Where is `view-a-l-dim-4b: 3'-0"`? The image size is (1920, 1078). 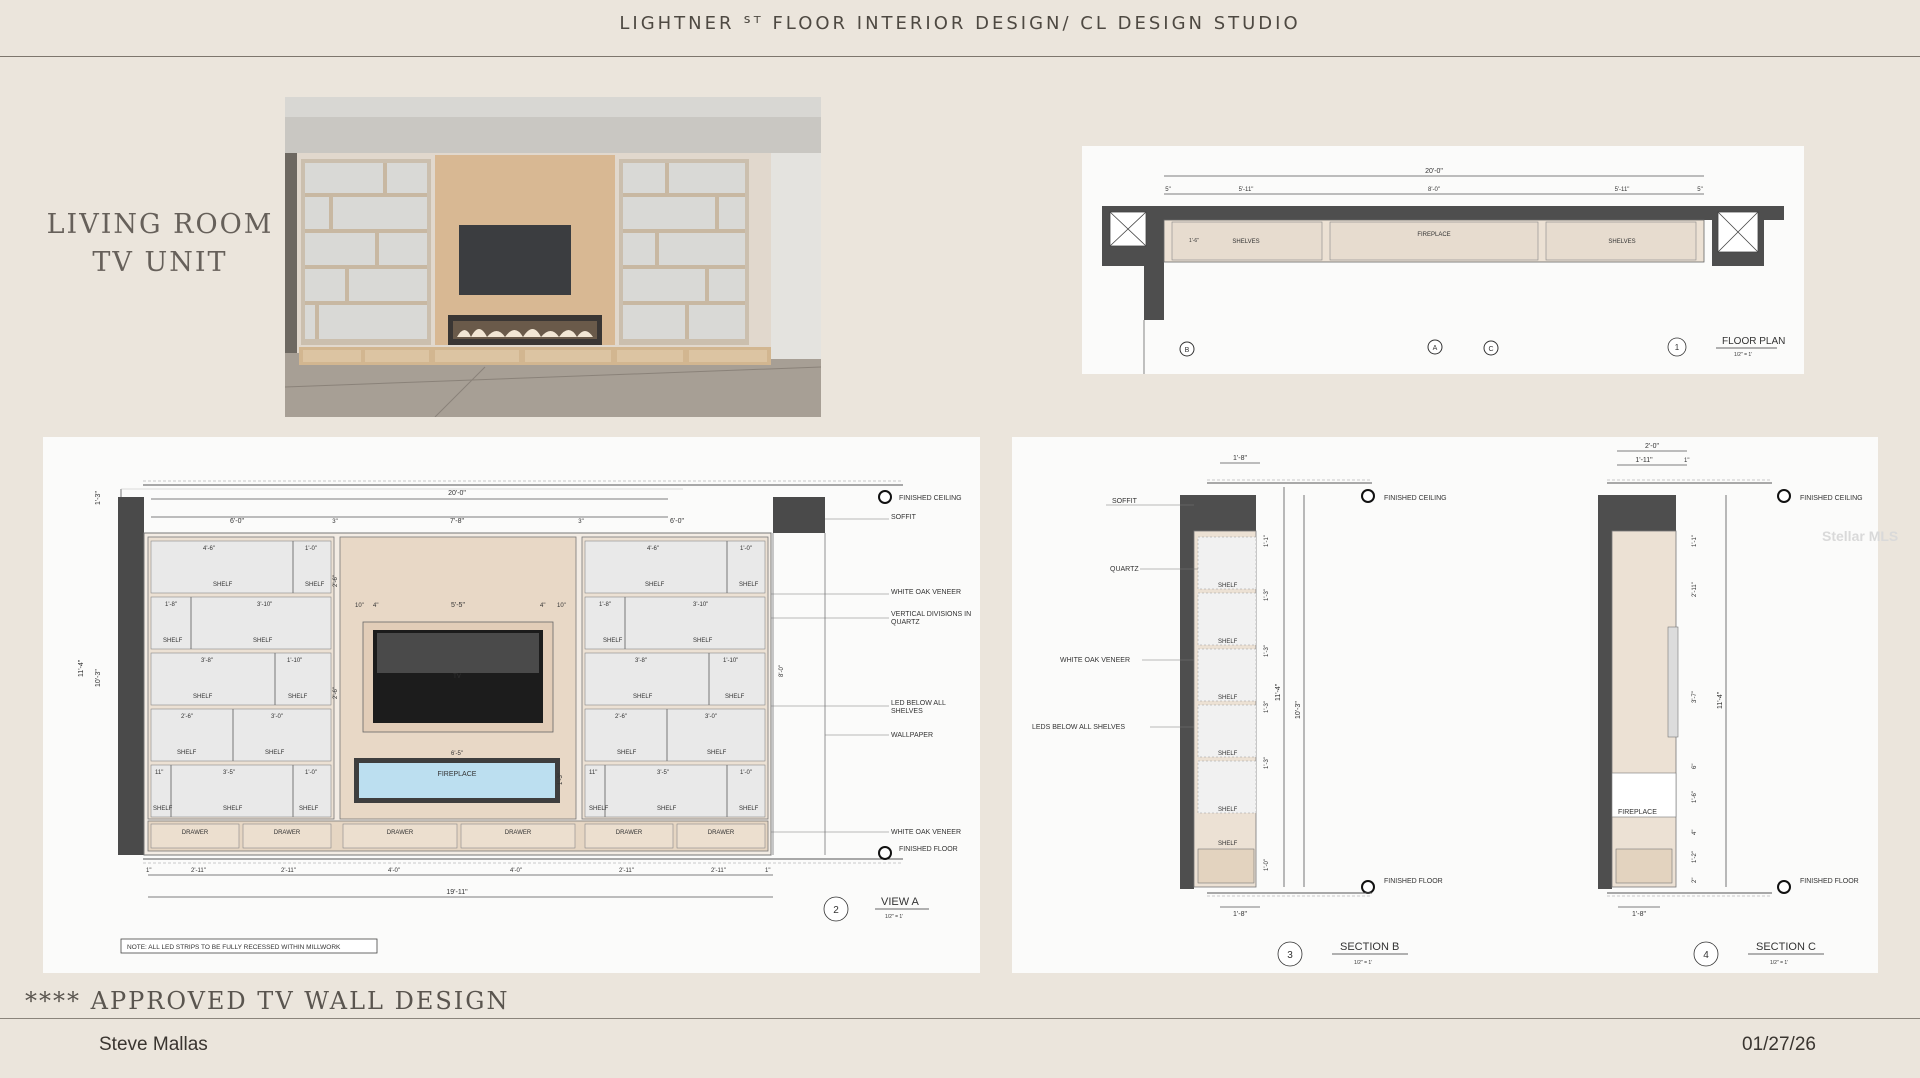 view-a-l-dim-4b: 3'-0" is located at coordinates (277, 717).